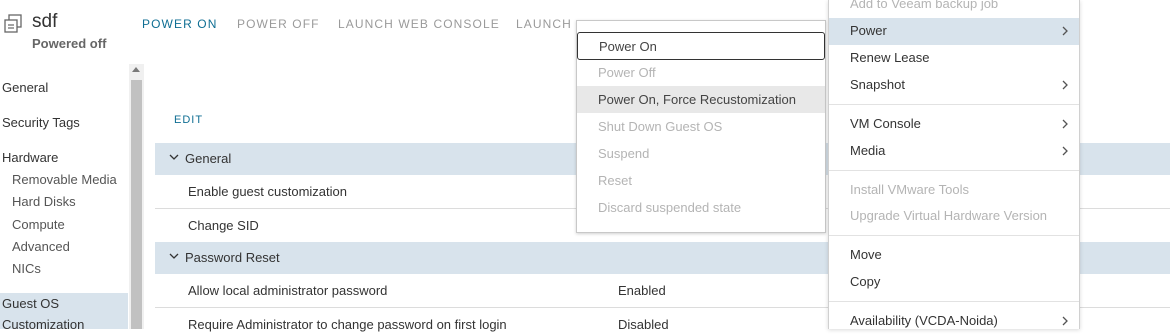  I want to click on power-off-action: POWER OFF, so click(278, 24).